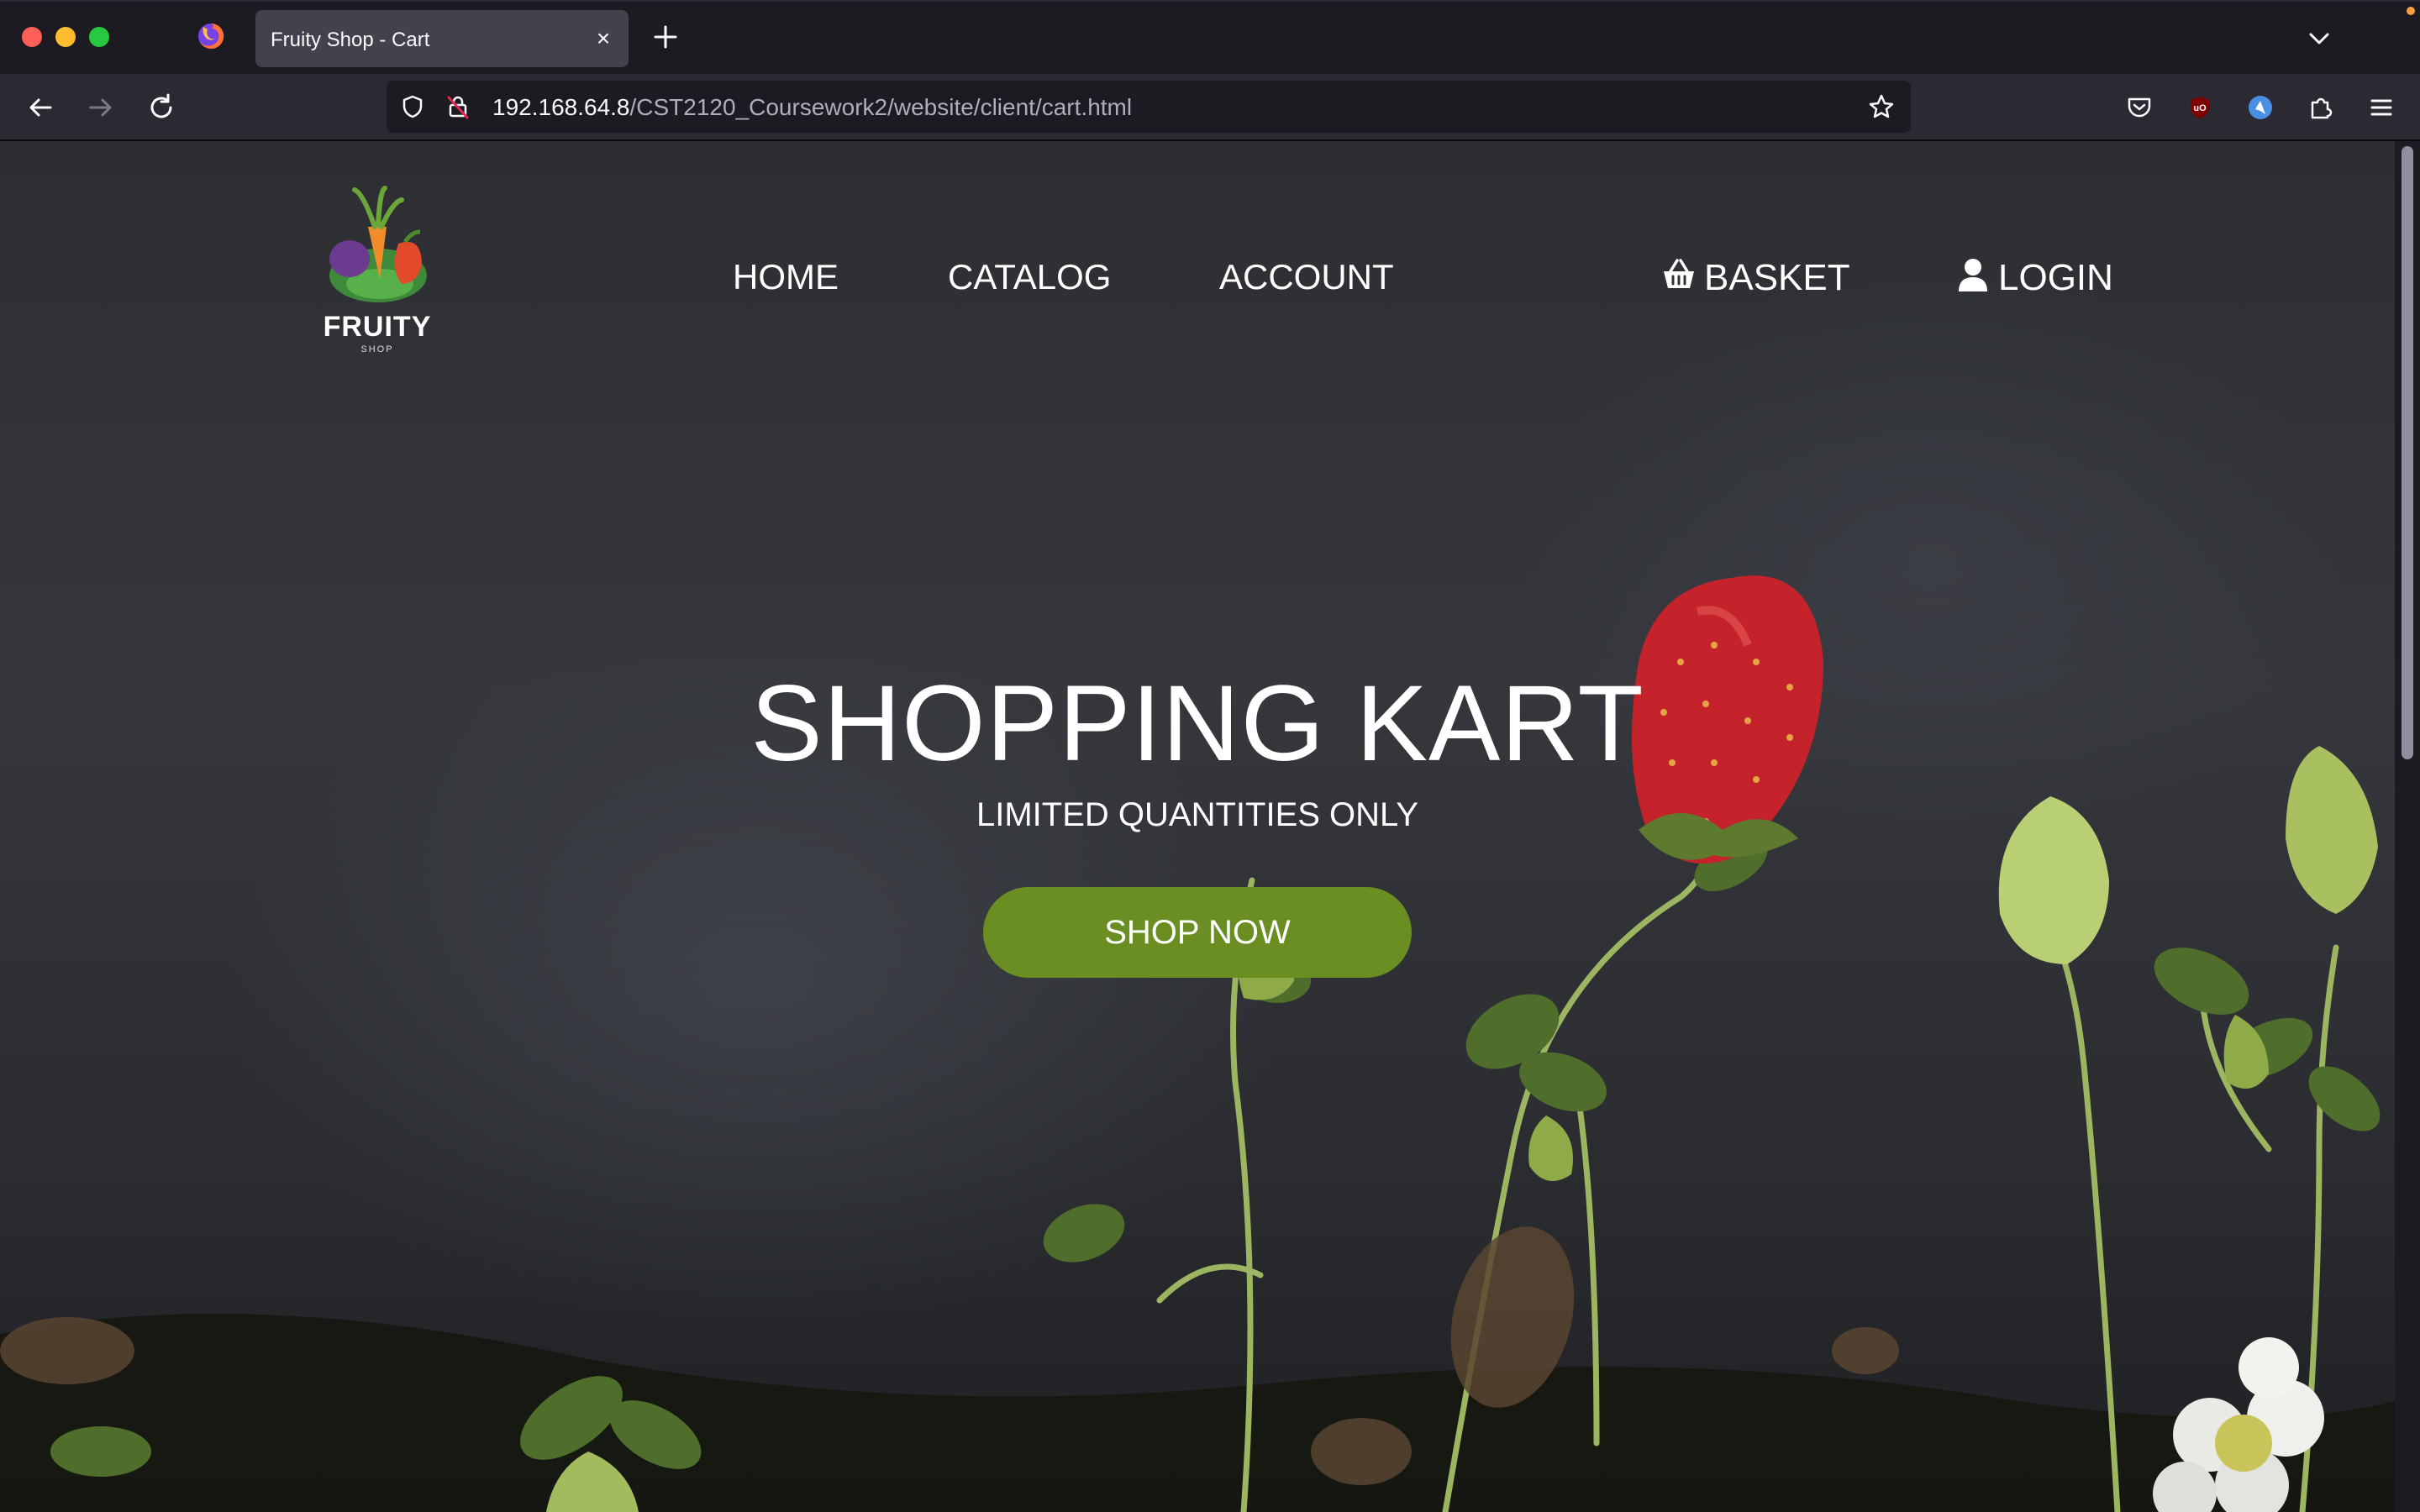 This screenshot has width=2420, height=1512. I want to click on logo-wordmark: FRUITY, so click(377, 327).